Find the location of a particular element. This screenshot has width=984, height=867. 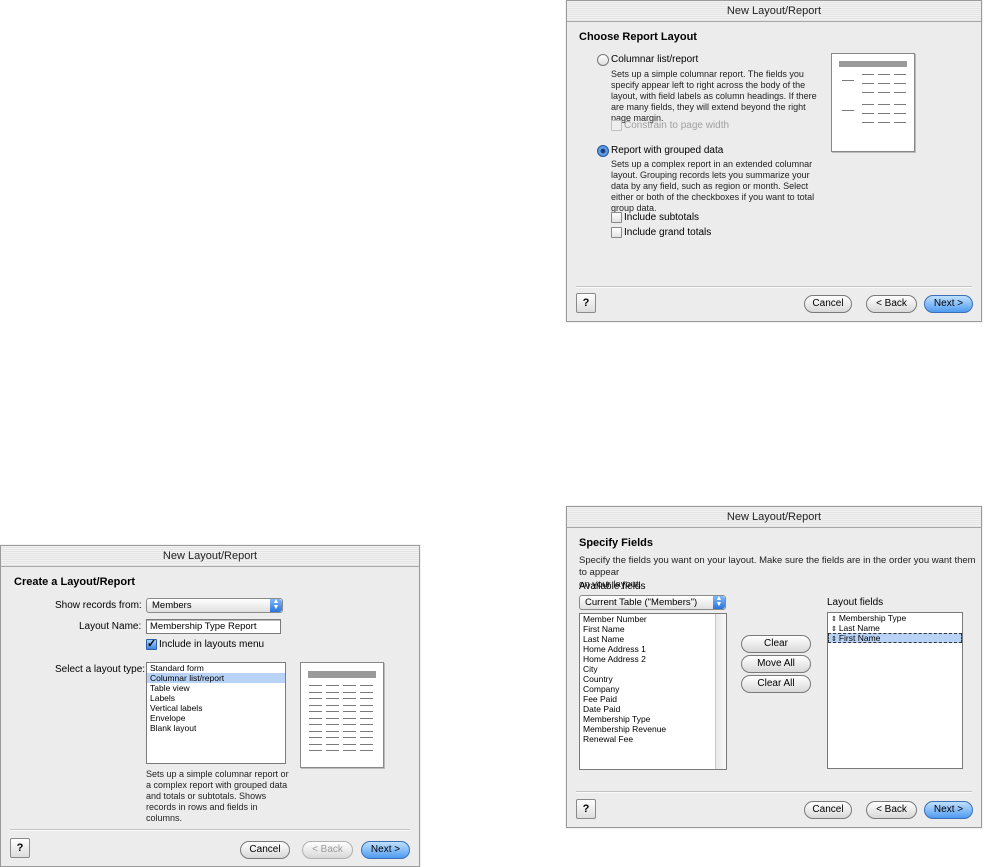

list-item: Last Name is located at coordinates (653, 639).